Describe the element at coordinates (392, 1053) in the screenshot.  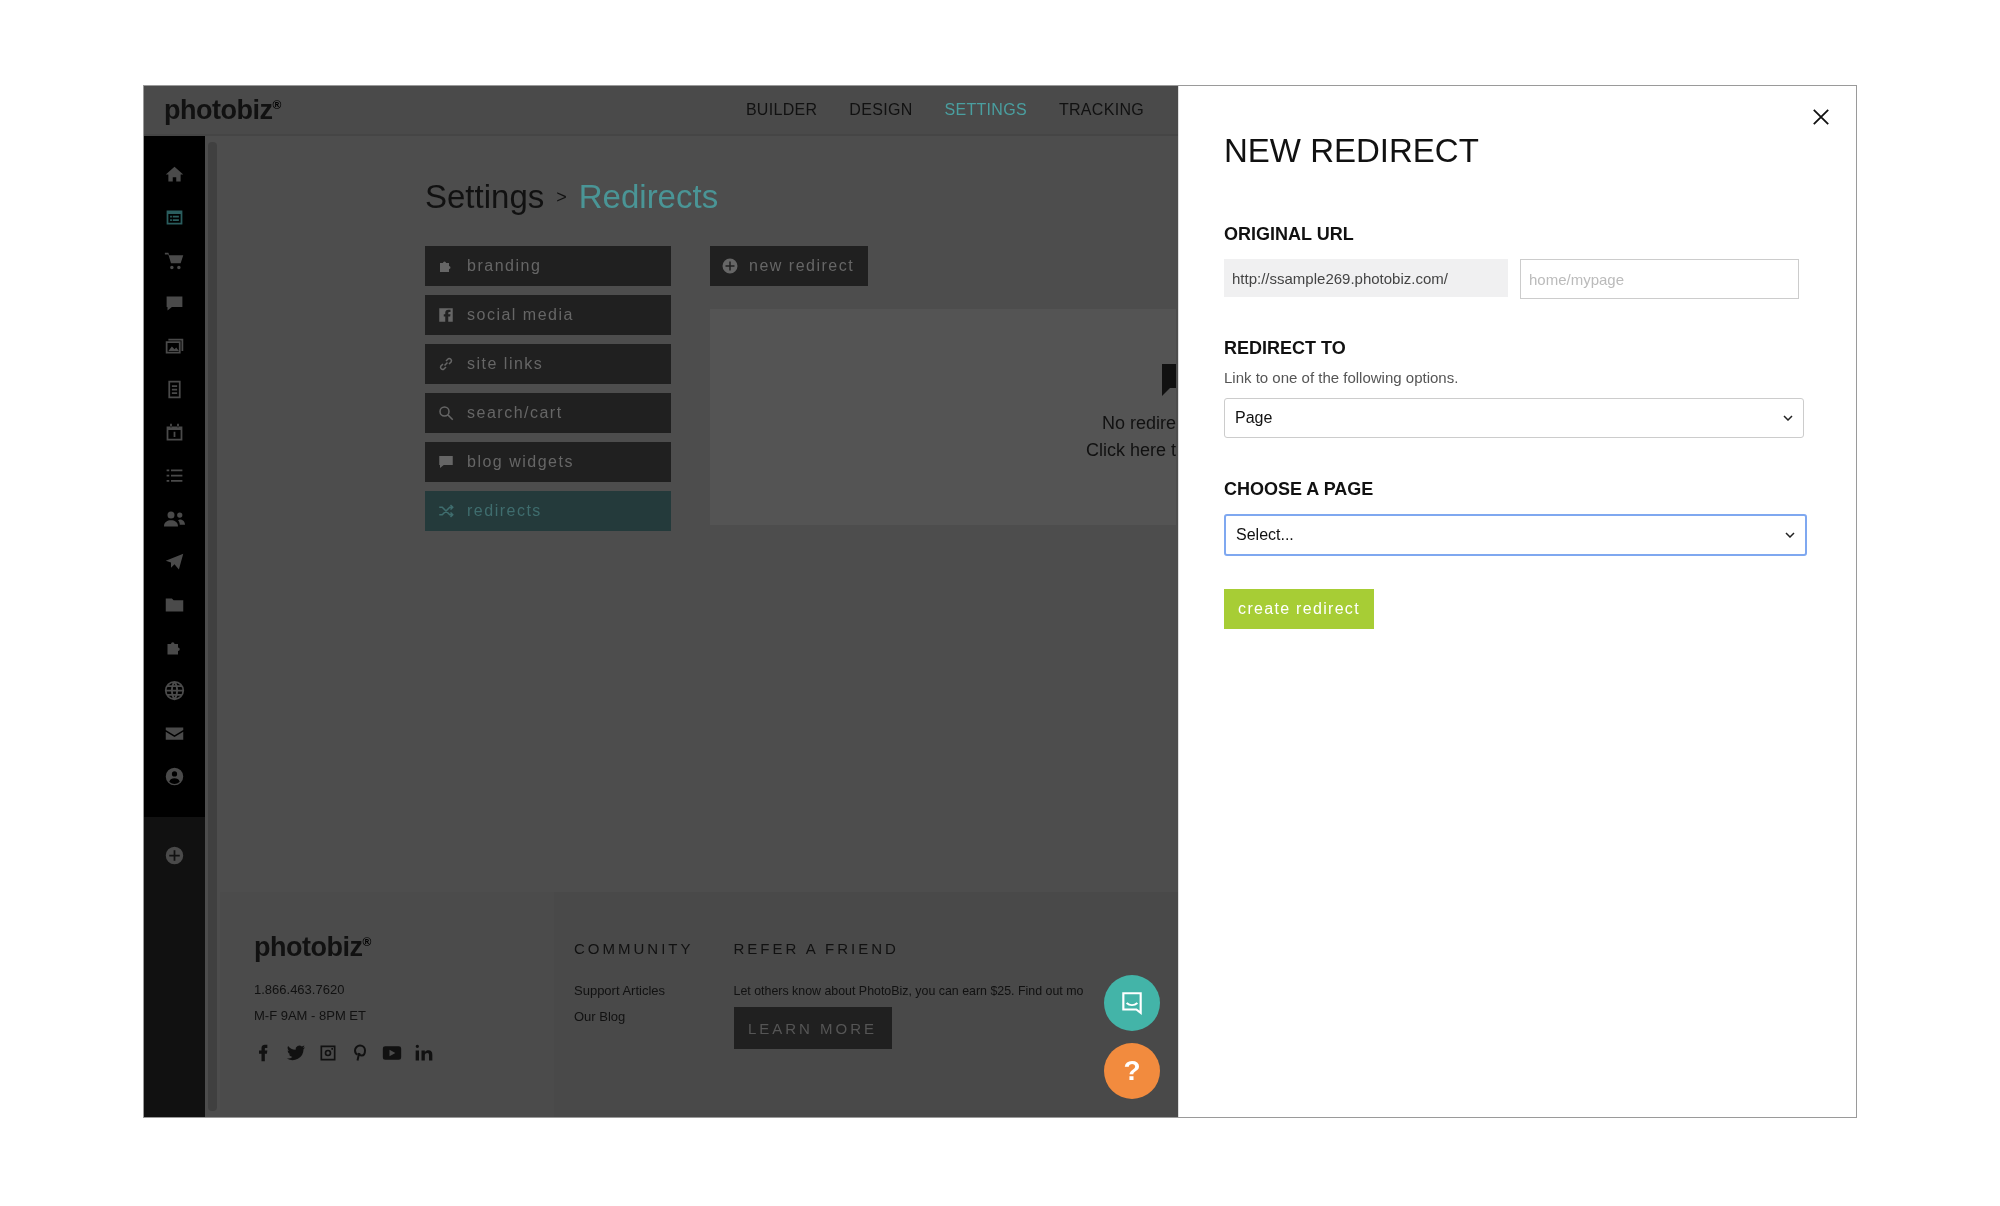
I see `youtube-icon` at that location.